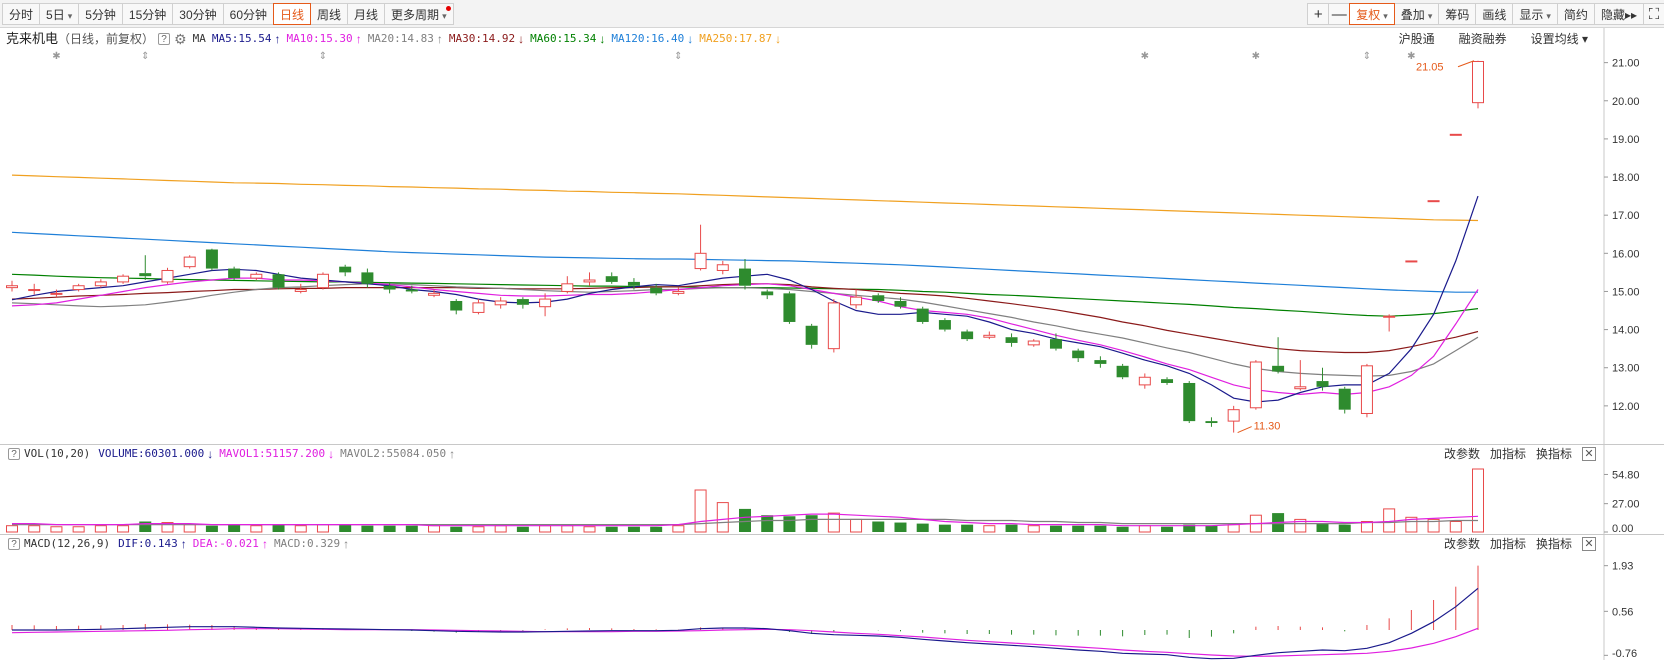 This screenshot has height=660, width=1664. Describe the element at coordinates (1626, 140) in the screenshot. I see `y-tick-label: 19.00` at that location.